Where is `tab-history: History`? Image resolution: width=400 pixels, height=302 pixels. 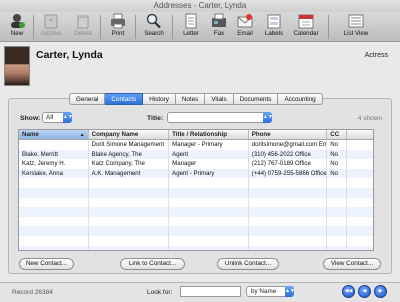
tab-history: History is located at coordinates (159, 99).